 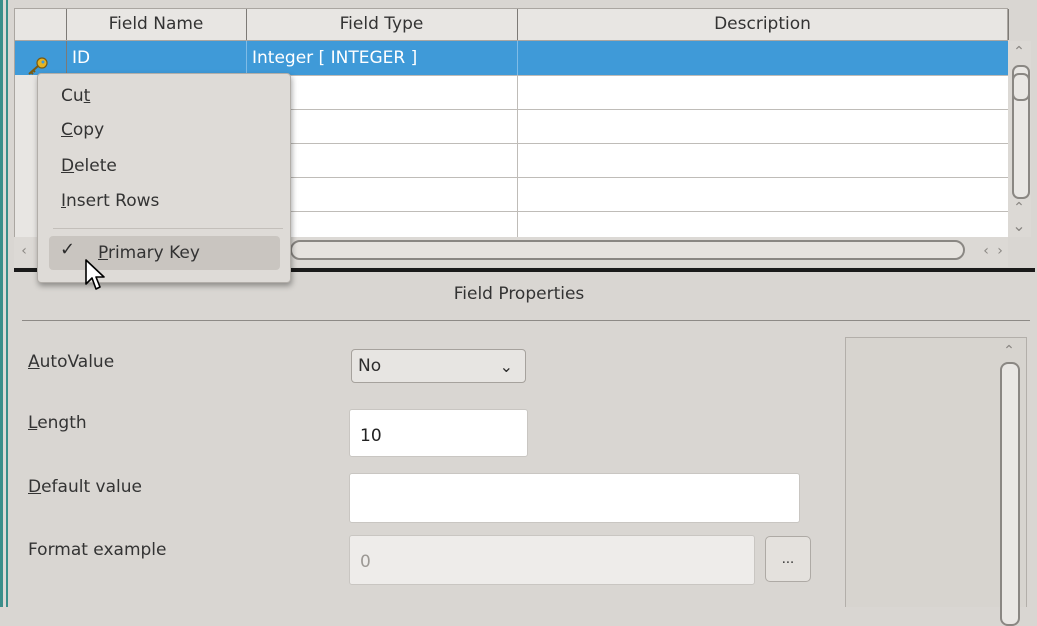 What do you see at coordinates (1019, 226) in the screenshot?
I see `scroll-down-icon: ⌄` at bounding box center [1019, 226].